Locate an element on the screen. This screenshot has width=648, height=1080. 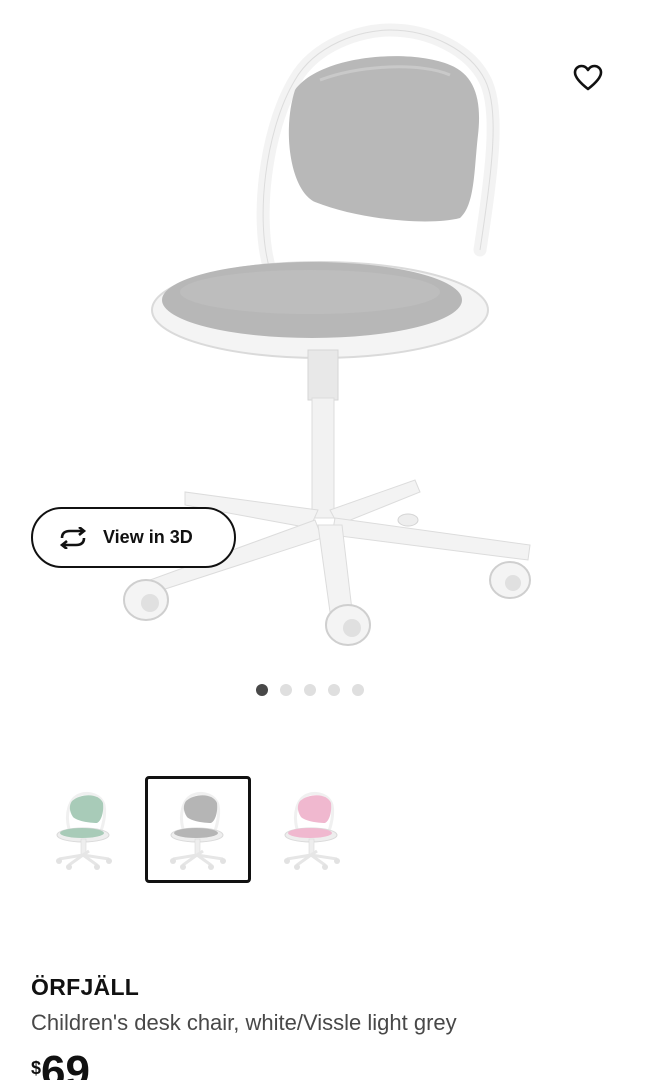
product-price: $ 69 is located at coordinates (60, 1065).